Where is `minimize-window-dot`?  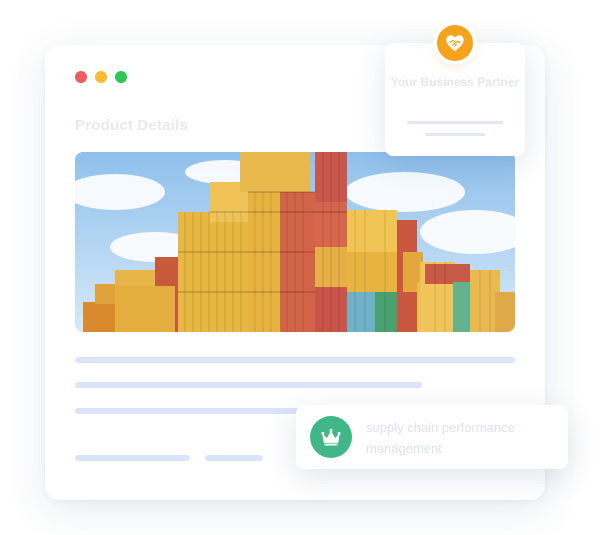 minimize-window-dot is located at coordinates (101, 77).